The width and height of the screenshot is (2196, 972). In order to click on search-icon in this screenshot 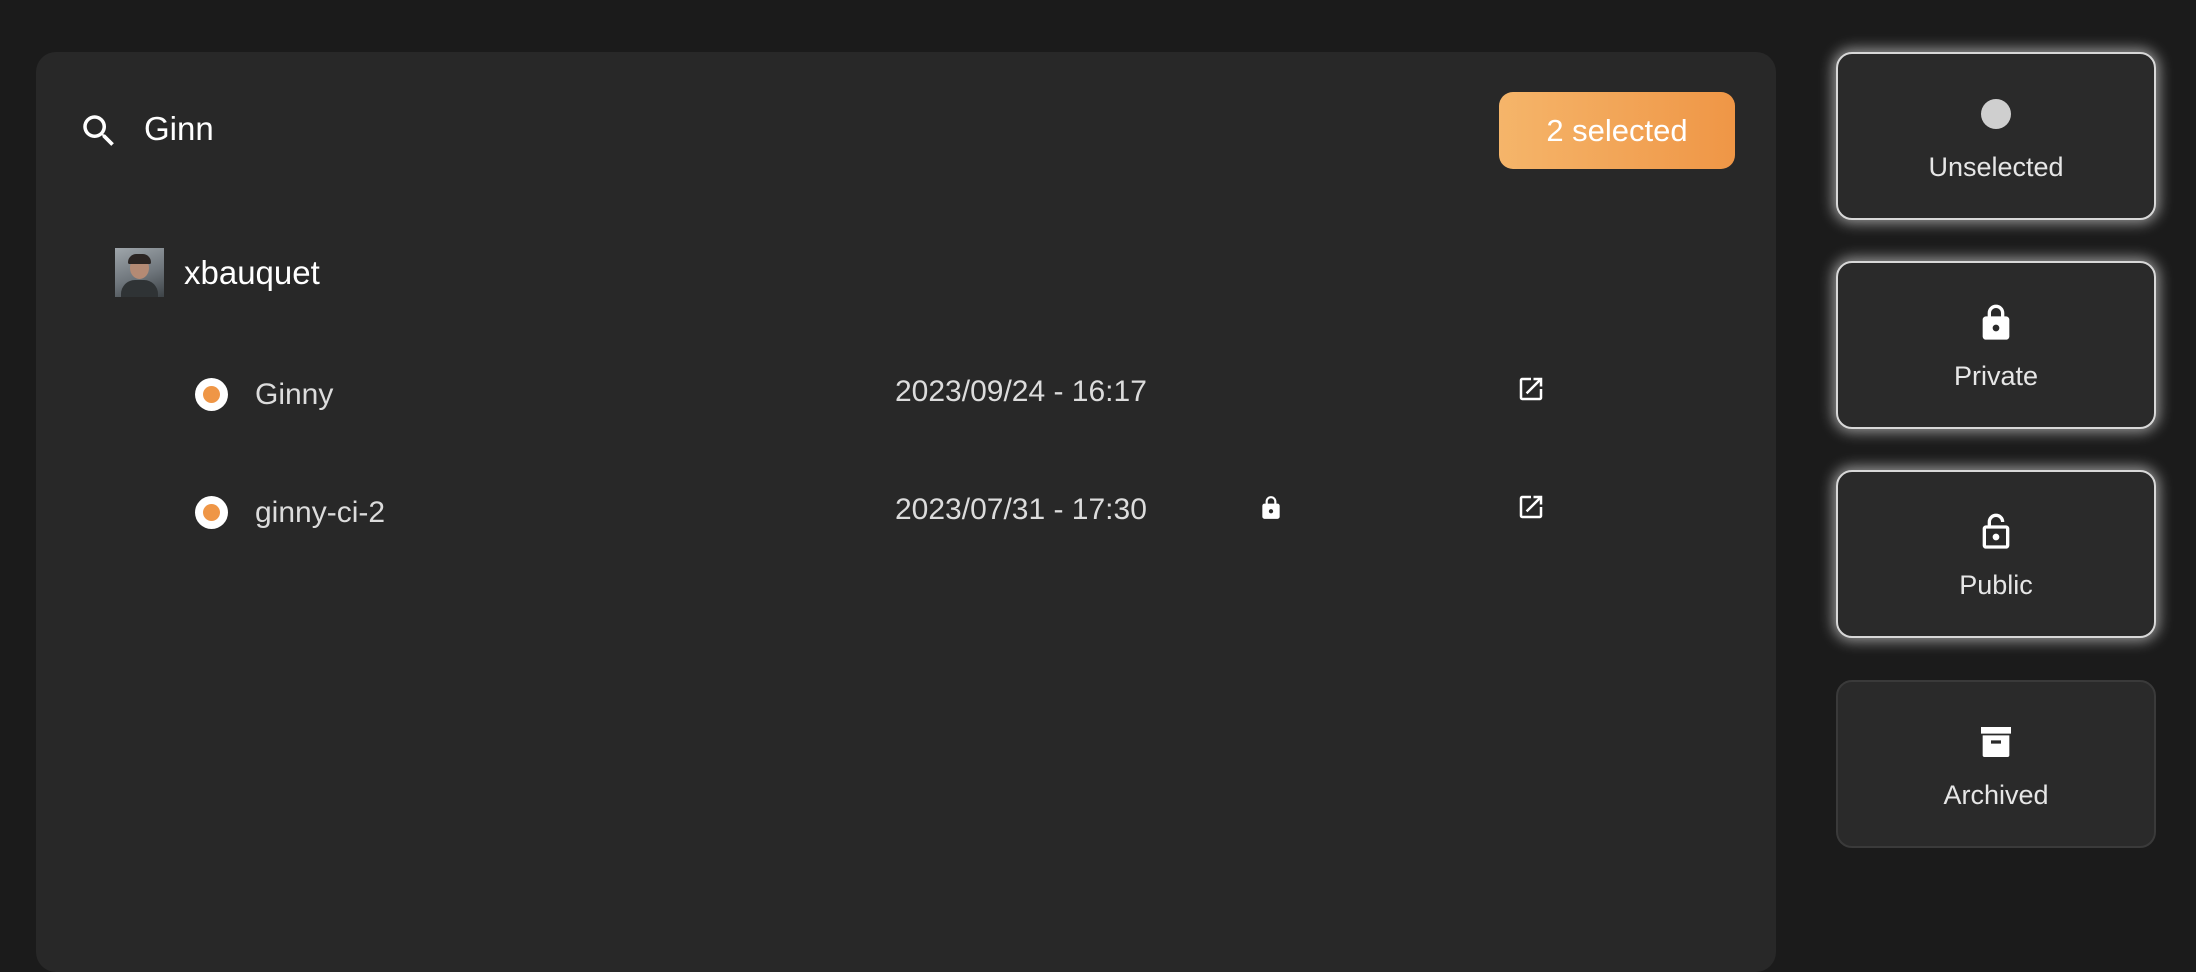, I will do `click(98, 130)`.